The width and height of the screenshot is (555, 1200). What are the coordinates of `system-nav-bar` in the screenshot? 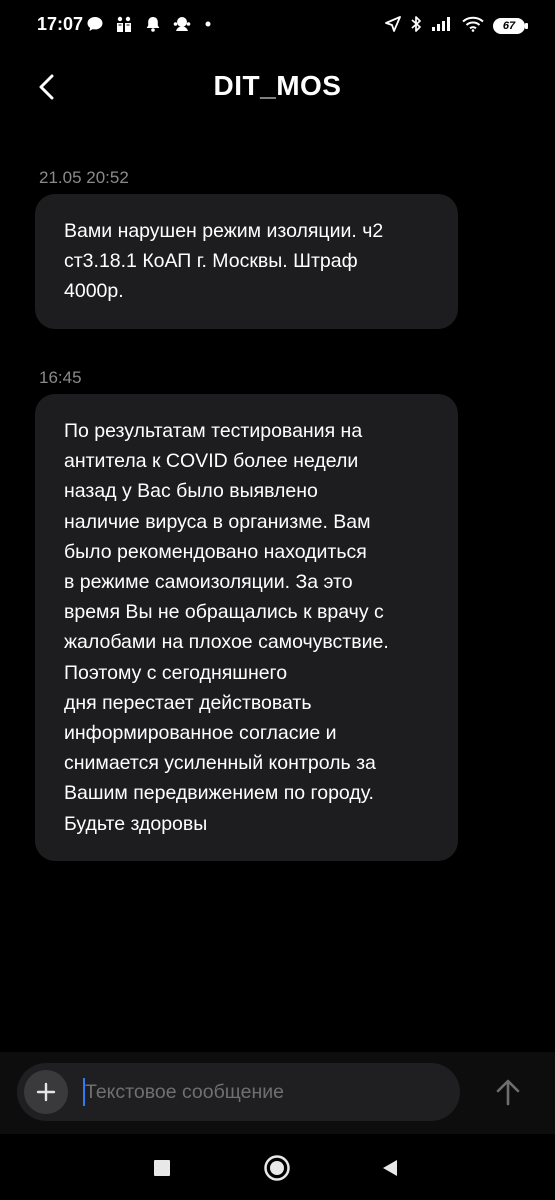 It's located at (277, 1167).